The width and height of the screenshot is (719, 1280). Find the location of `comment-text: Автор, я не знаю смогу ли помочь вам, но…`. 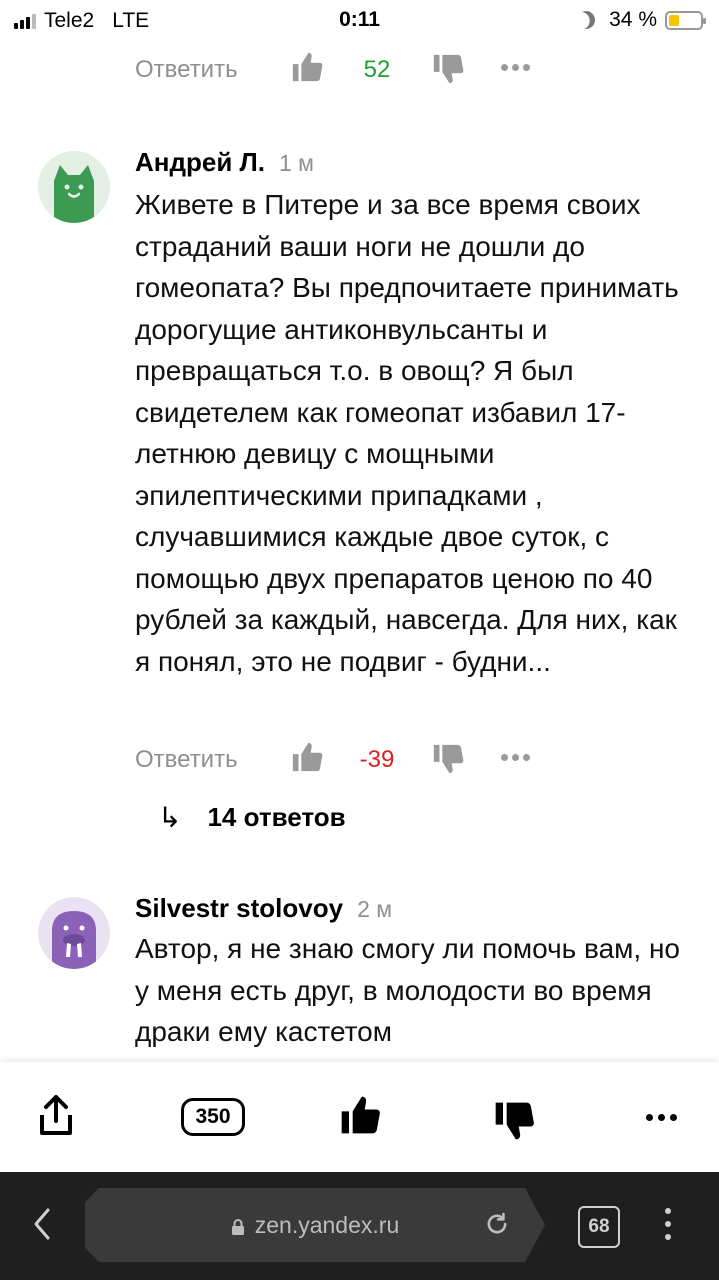

comment-text: Автор, я не знаю смогу ли помочь вам, но… is located at coordinates (408, 990).